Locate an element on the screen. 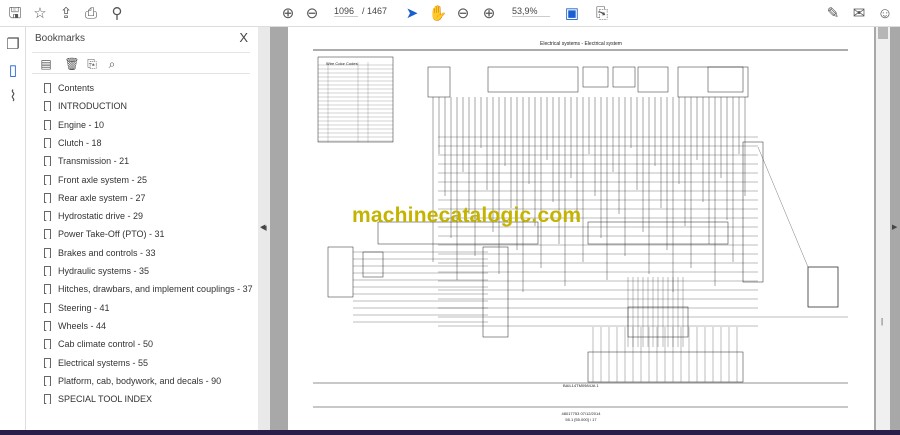 The image size is (900, 435). bookmark-item: Hydraulic systems - 35 is located at coordinates (96, 271).